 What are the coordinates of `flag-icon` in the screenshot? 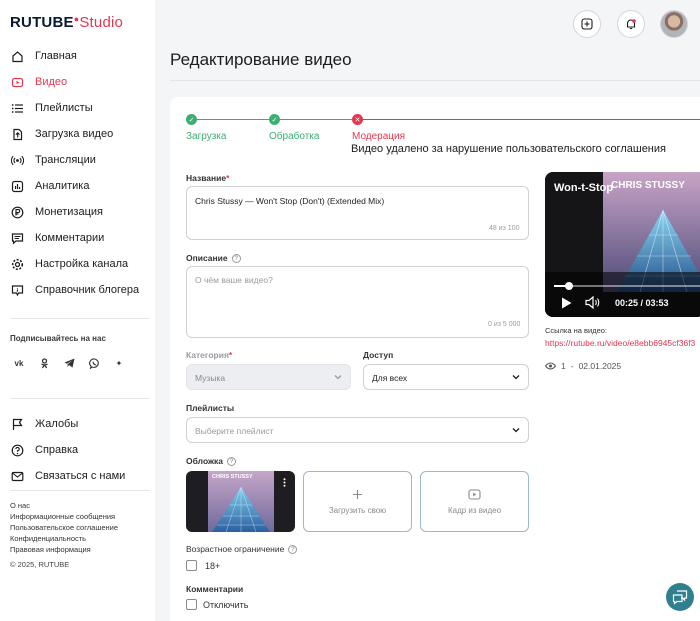 It's located at (17, 424).